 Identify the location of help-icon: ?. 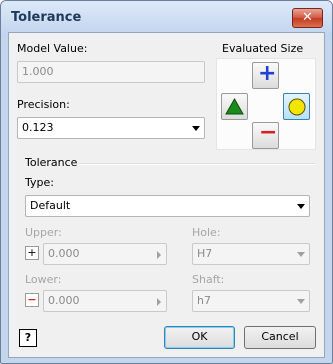
(28, 337).